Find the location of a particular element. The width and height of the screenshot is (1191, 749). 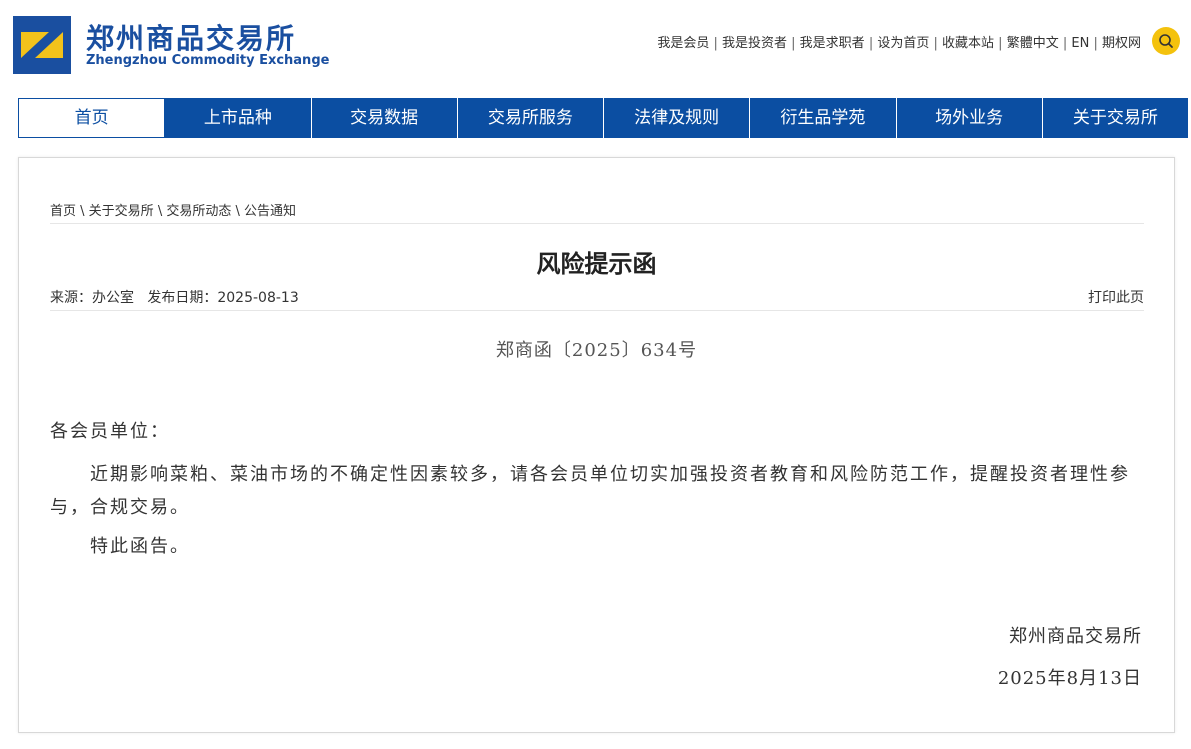

link-english: EN is located at coordinates (1080, 43).